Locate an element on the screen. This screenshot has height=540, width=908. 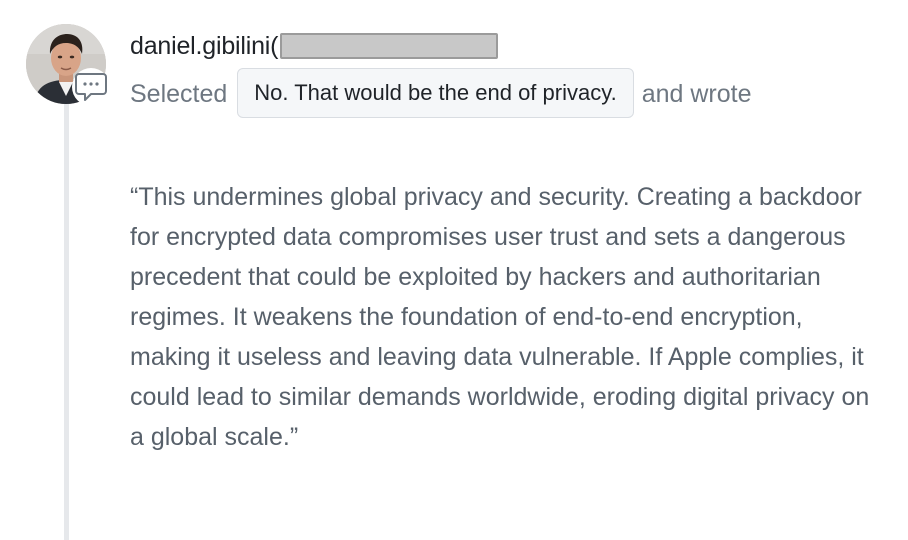
connector-text: and wrote is located at coordinates (696, 94).